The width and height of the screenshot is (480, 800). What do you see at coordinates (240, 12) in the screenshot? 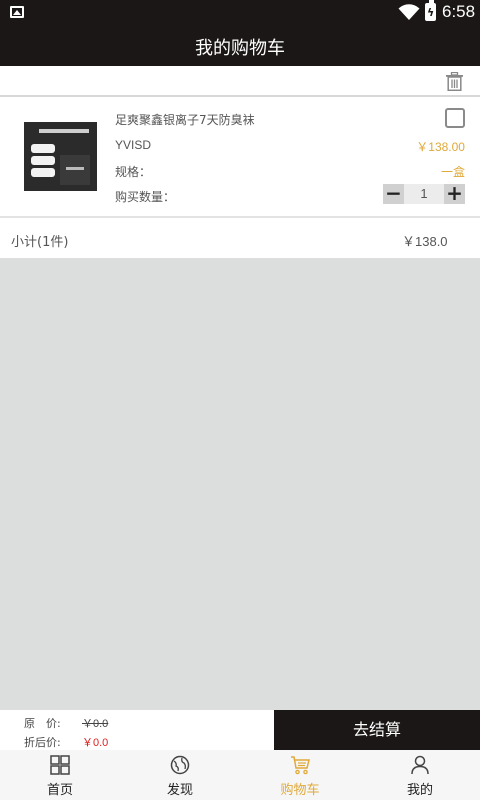
I see `status-bar: ϟ 6:58` at bounding box center [240, 12].